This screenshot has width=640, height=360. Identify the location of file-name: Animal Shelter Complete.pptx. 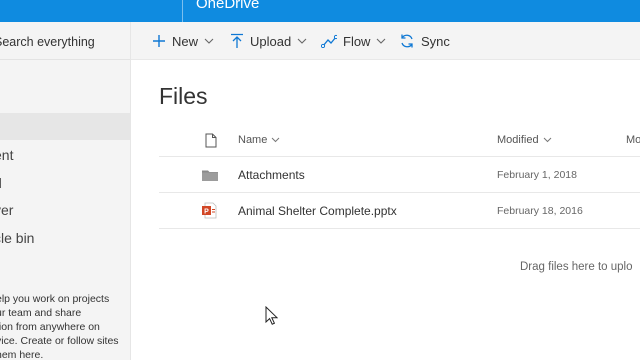
(317, 211).